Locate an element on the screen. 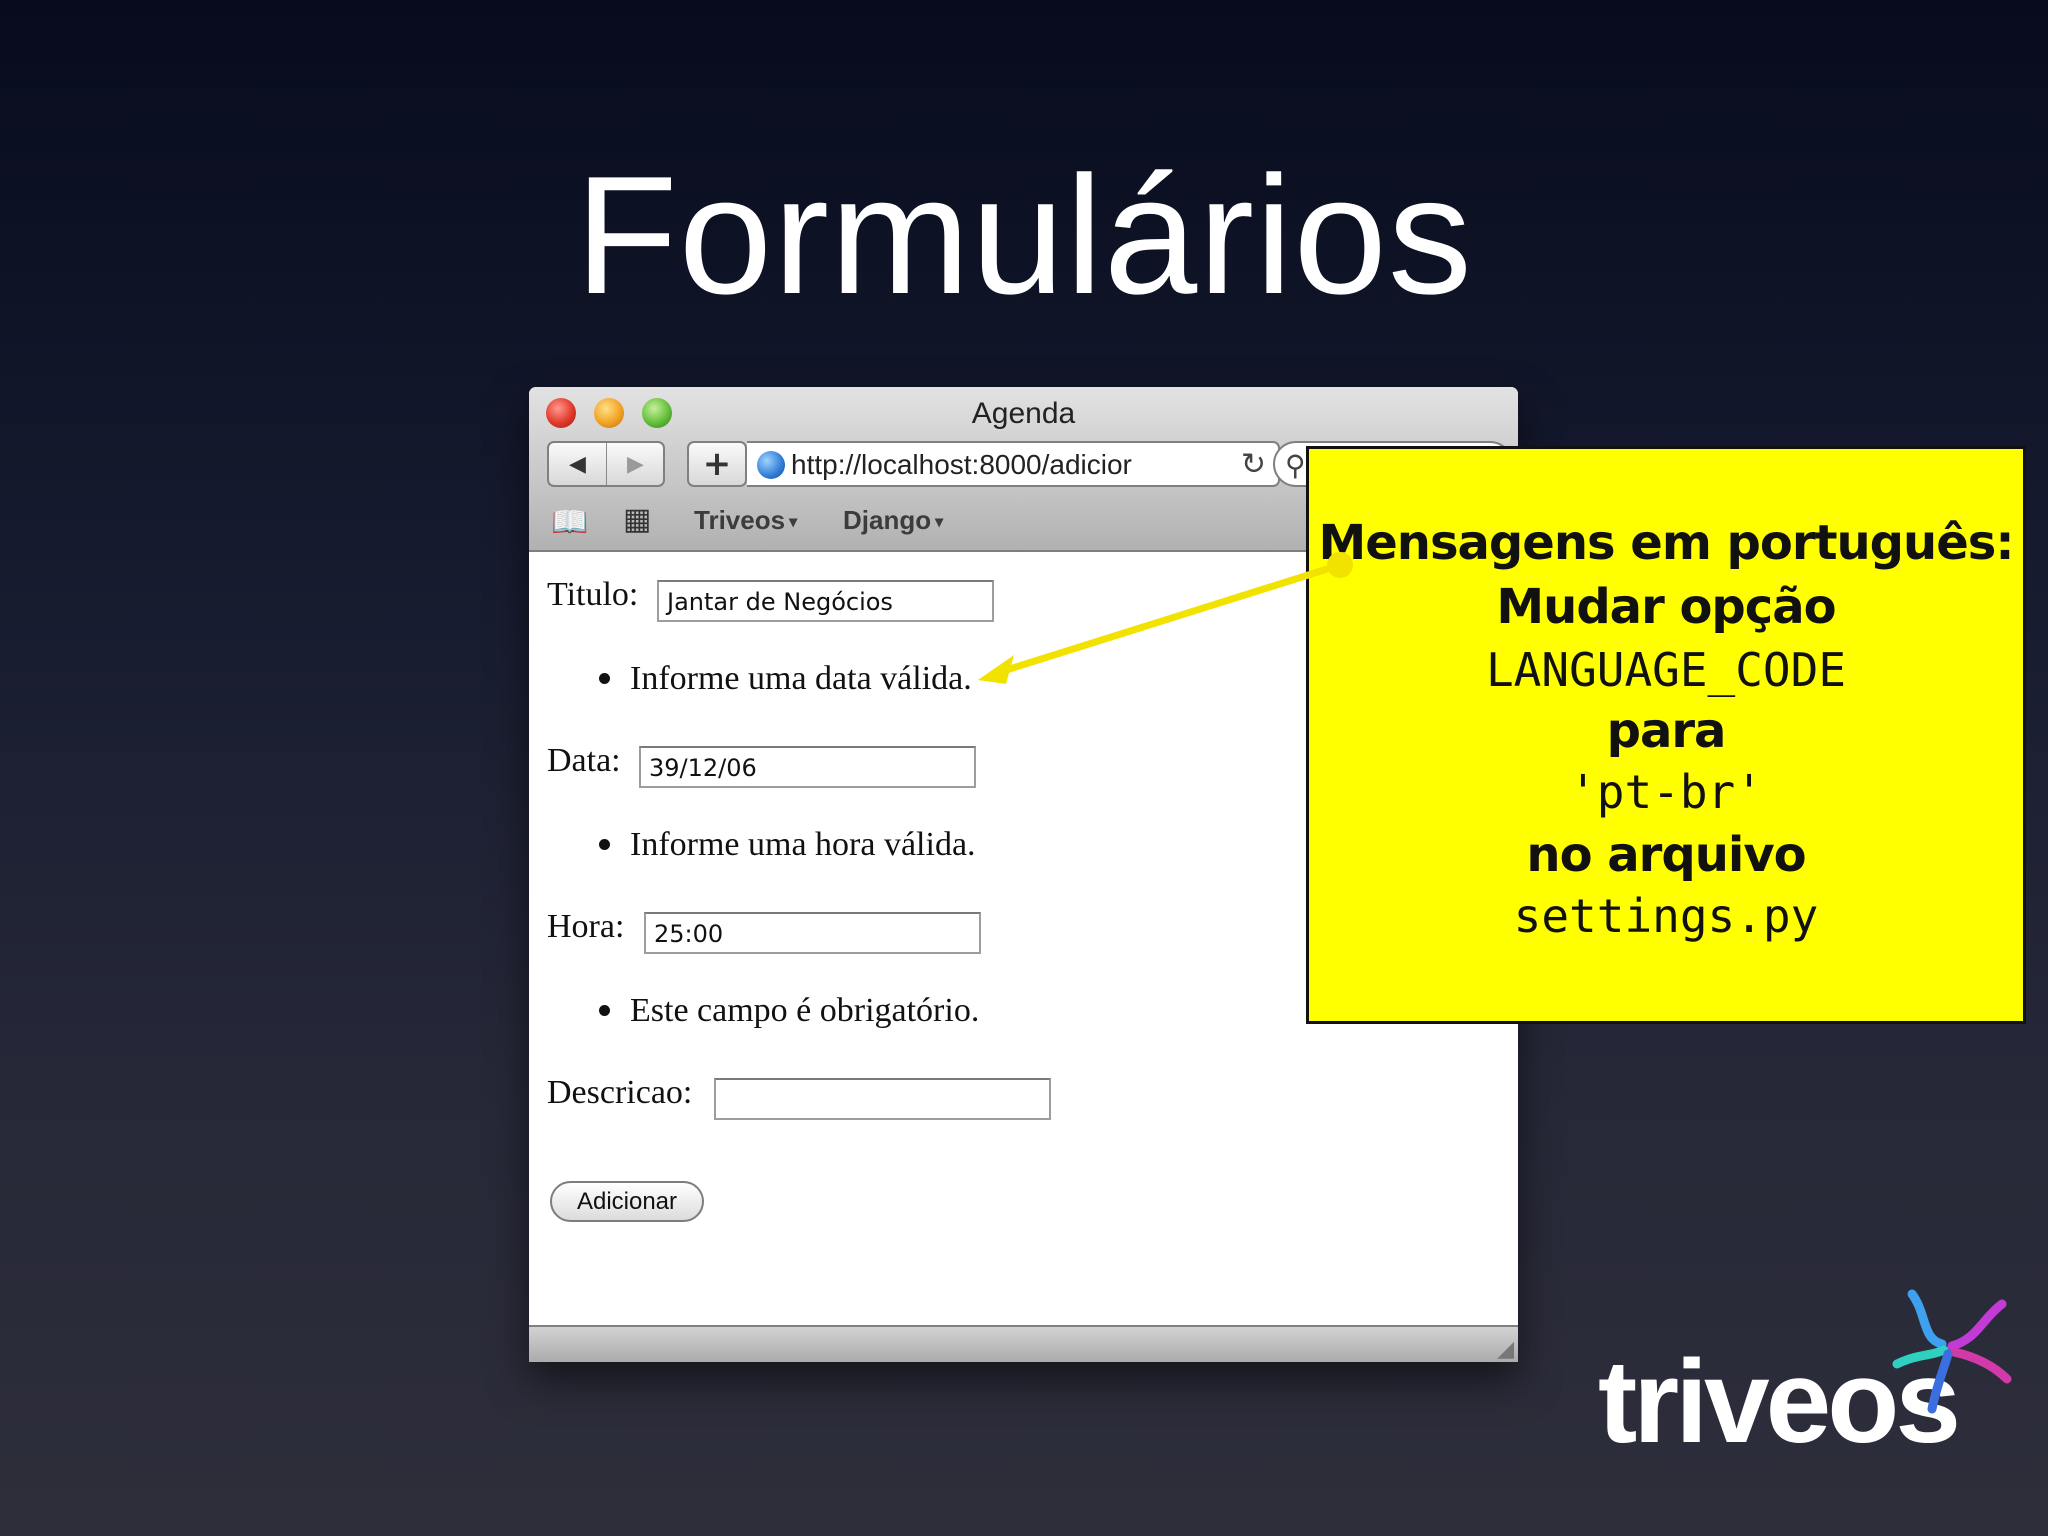  callout-arrowhead is located at coordinates (996, 669).